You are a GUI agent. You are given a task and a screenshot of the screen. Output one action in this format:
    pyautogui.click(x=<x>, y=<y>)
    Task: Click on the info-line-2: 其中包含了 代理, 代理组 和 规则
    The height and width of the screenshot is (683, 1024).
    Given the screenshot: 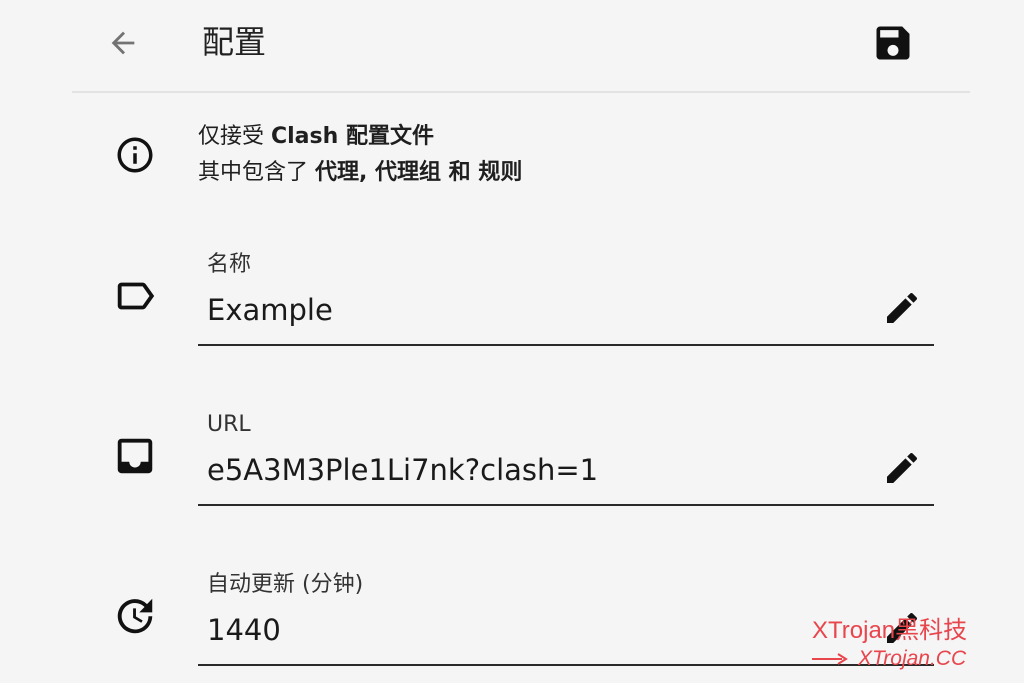 What is the action you would take?
    pyautogui.click(x=360, y=172)
    